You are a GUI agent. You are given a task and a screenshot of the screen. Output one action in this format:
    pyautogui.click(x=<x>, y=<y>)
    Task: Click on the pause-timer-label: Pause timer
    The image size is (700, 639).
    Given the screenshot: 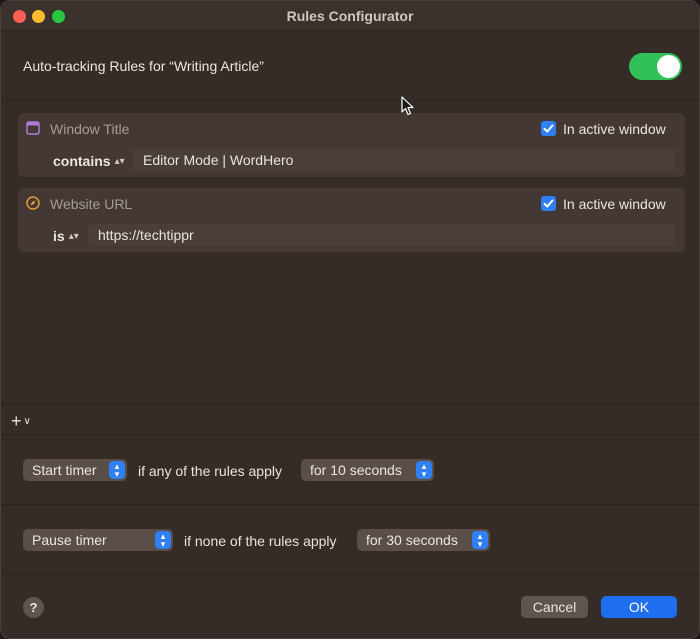 What is the action you would take?
    pyautogui.click(x=69, y=540)
    